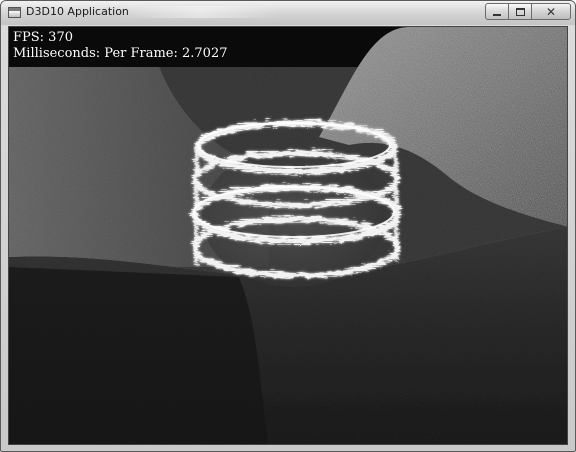  I want to click on maximize-icon, so click(520, 11).